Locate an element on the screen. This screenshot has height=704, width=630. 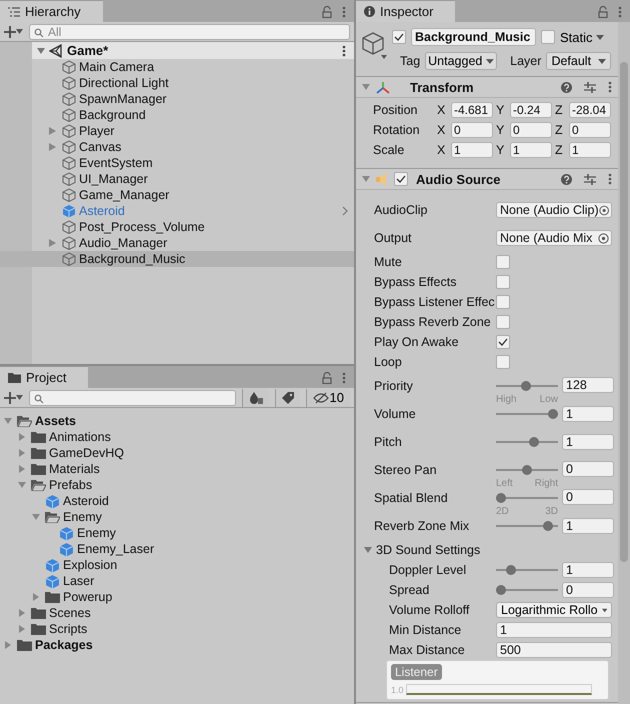
rolloff-dropdown: Logarithmic Rollo is located at coordinates (554, 610).